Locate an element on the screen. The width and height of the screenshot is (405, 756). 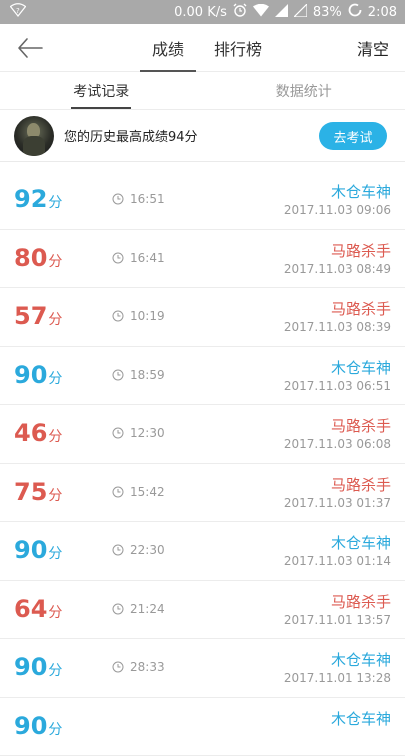
tab-exam-records: 考试记录 is located at coordinates (101, 90).